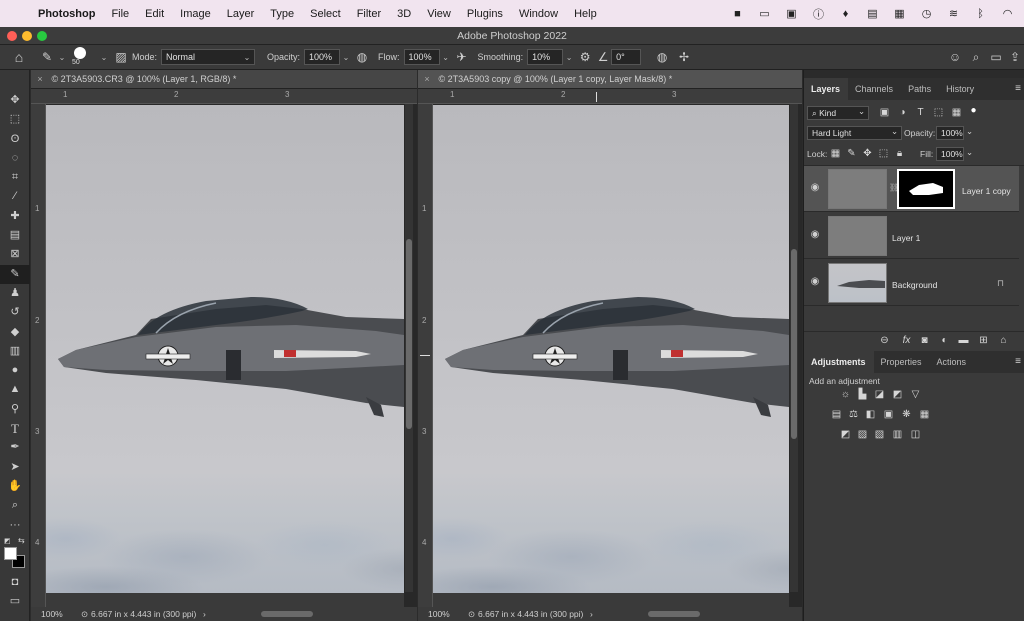 Image resolution: width=1024 pixels, height=621 pixels. I want to click on layer-row-layer-1-copy: ◉ ⛓ Layer 1 copy, so click(911, 189).